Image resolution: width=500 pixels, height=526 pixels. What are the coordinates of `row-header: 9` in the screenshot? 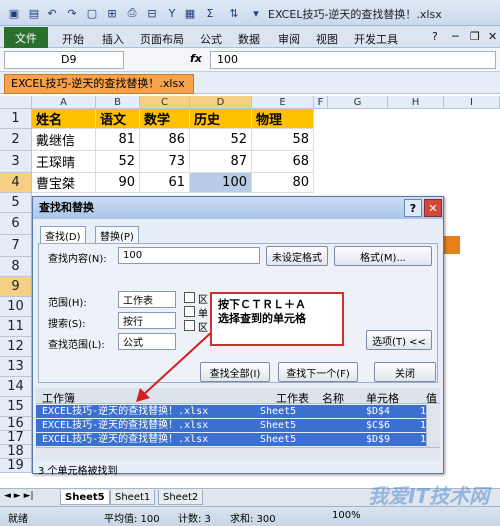 It's located at (16, 287).